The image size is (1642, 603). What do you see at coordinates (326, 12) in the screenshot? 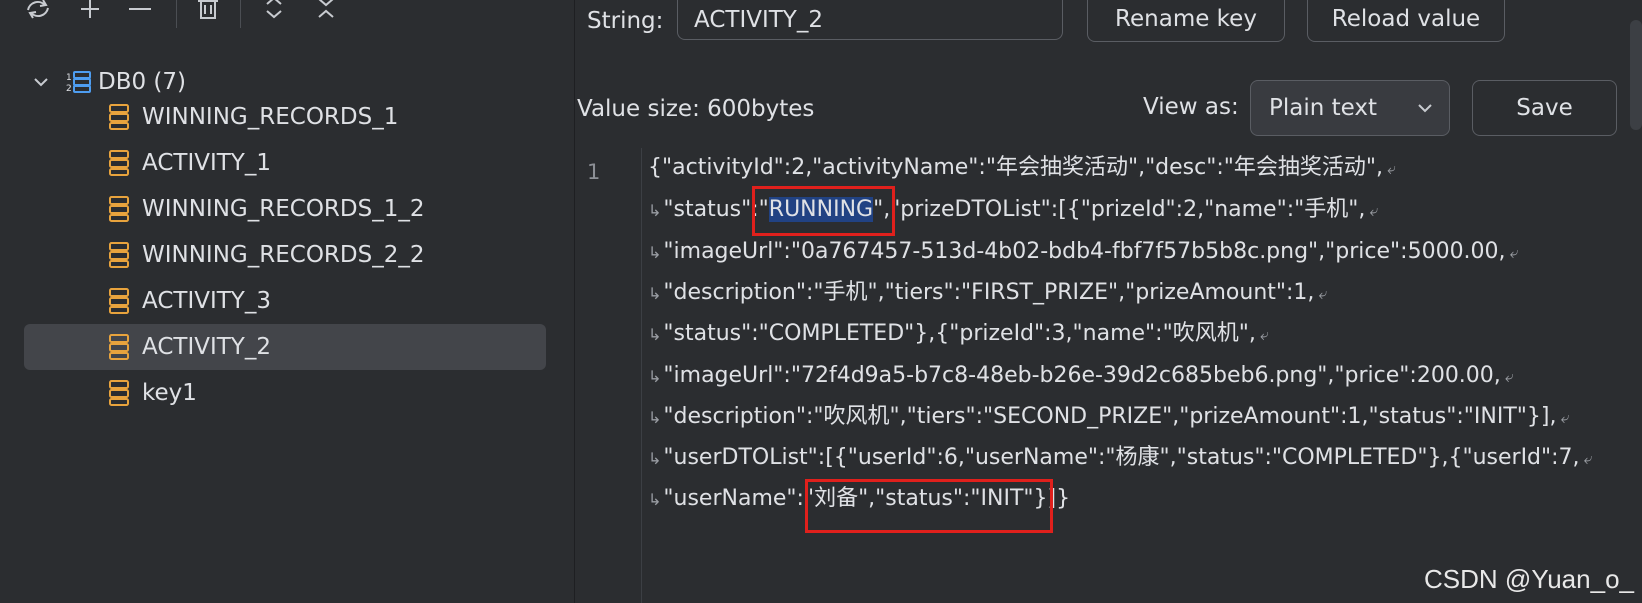
I see `collapse-icon` at bounding box center [326, 12].